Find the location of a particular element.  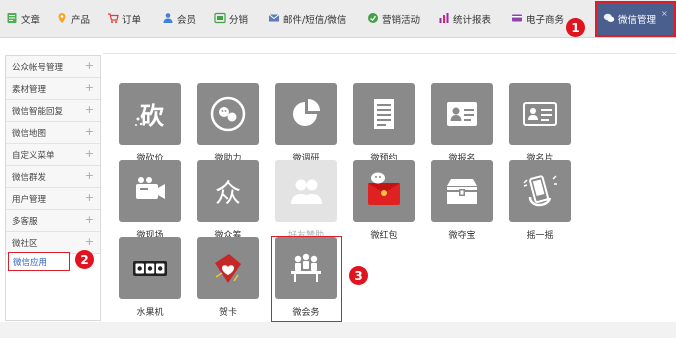

app-appointment: 微预约 is located at coordinates (384, 123).